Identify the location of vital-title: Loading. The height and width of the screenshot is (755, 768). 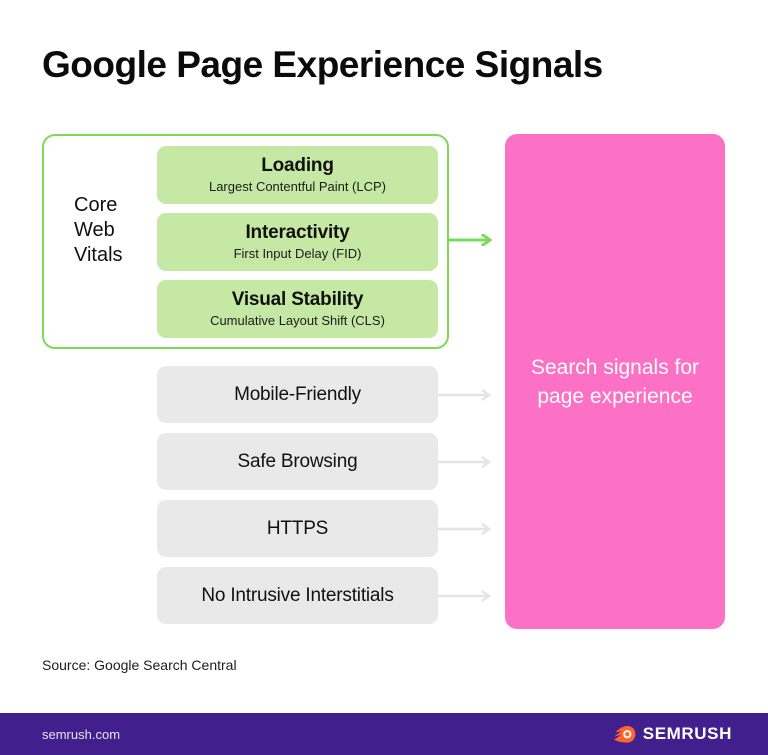
(297, 165).